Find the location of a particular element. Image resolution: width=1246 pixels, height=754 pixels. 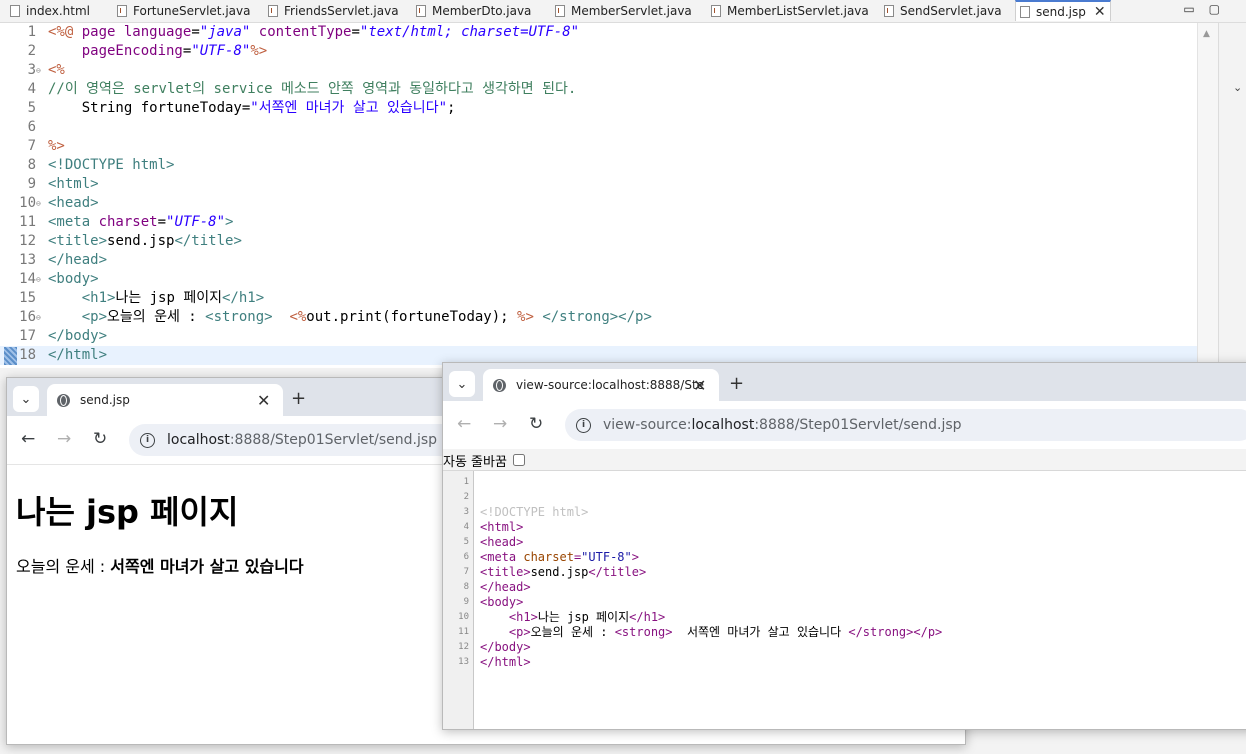

tab-friends-servlet: FriendsServlet.java is located at coordinates (333, 11).